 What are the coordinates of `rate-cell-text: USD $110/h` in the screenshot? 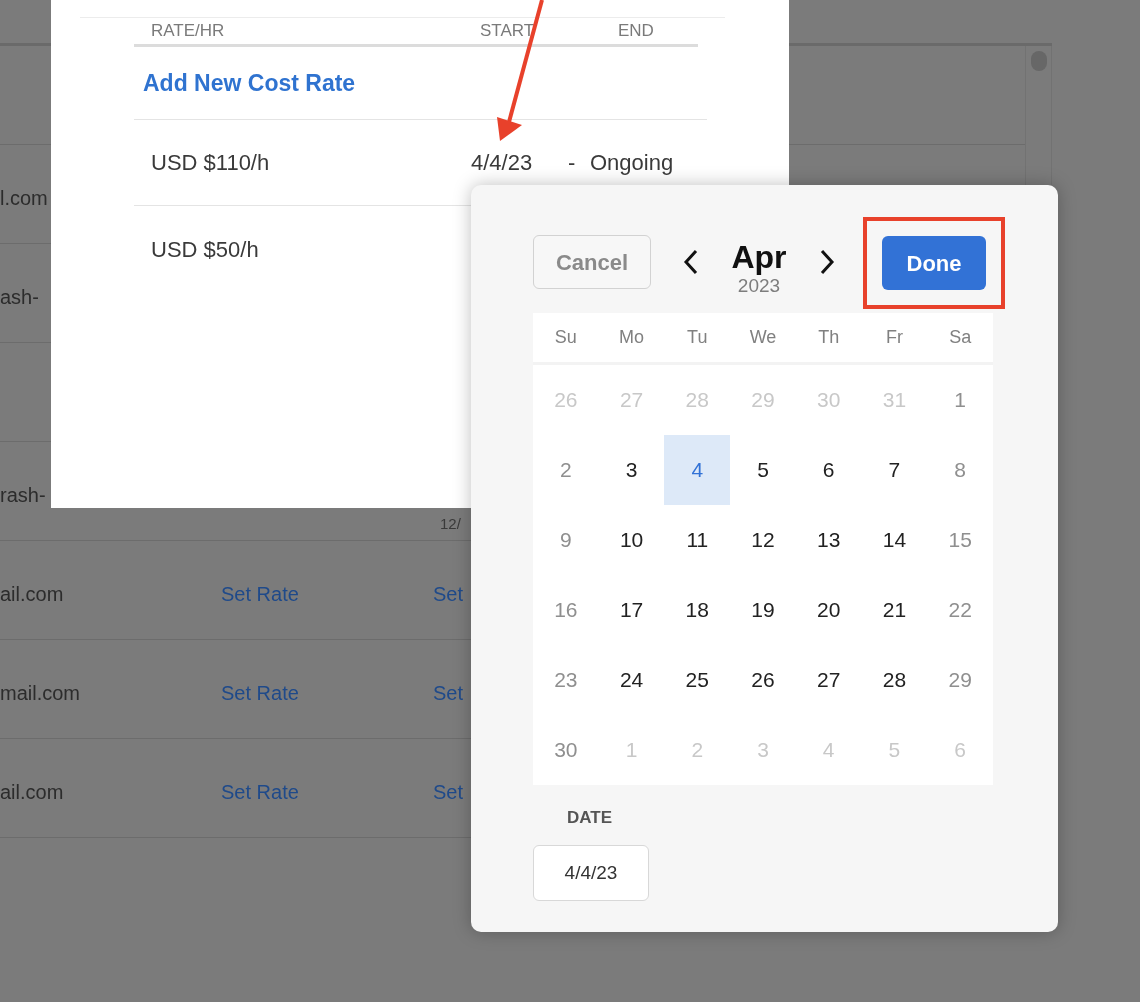 It's located at (211, 163).